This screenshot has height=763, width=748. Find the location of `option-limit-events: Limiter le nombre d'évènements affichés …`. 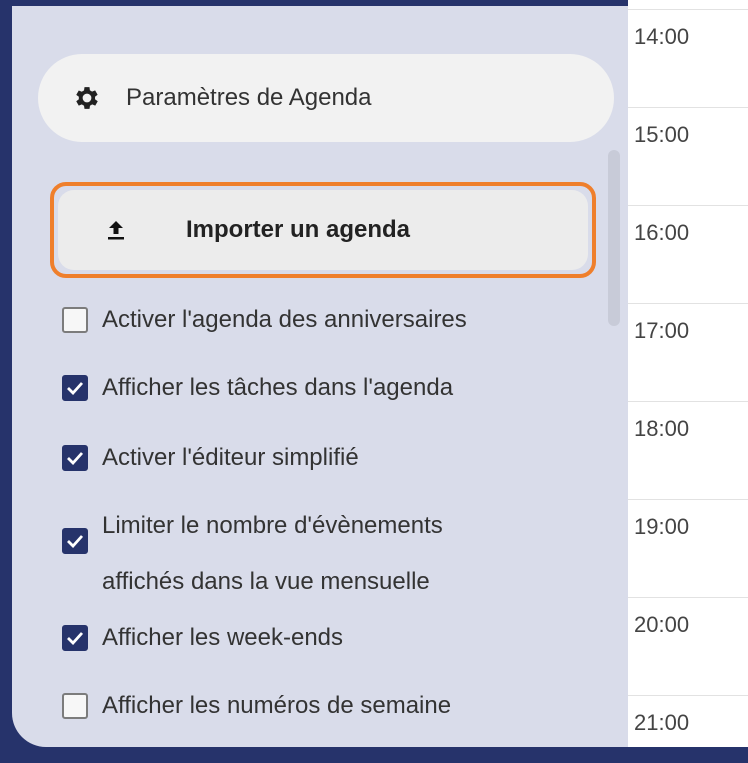

option-limit-events: Limiter le nombre d'évènements affichés … is located at coordinates (252, 554).